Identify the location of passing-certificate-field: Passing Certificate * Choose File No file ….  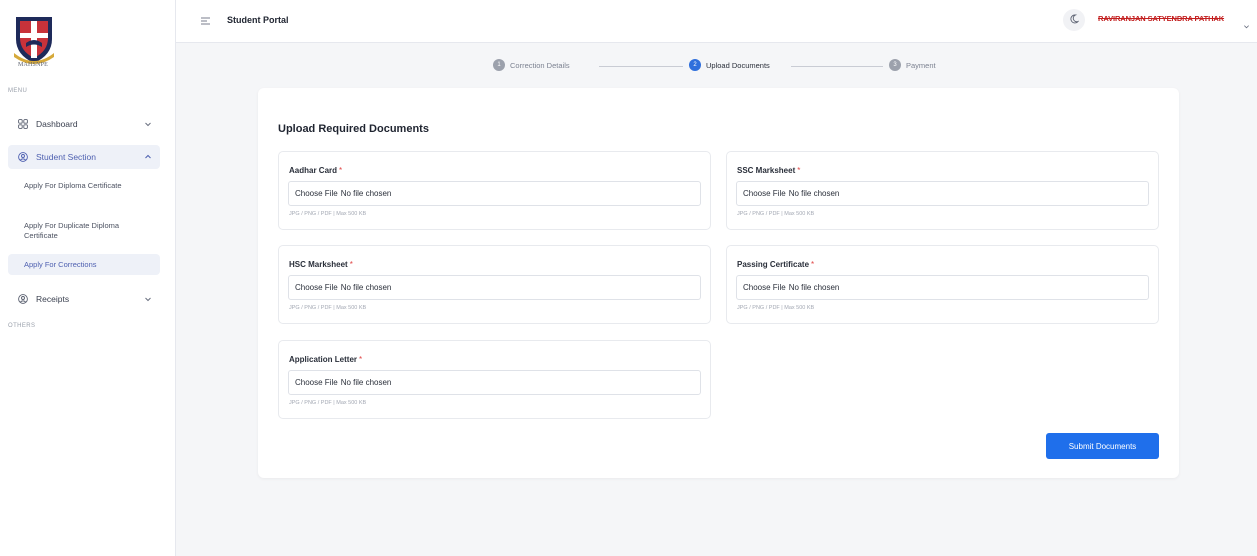
(942, 284).